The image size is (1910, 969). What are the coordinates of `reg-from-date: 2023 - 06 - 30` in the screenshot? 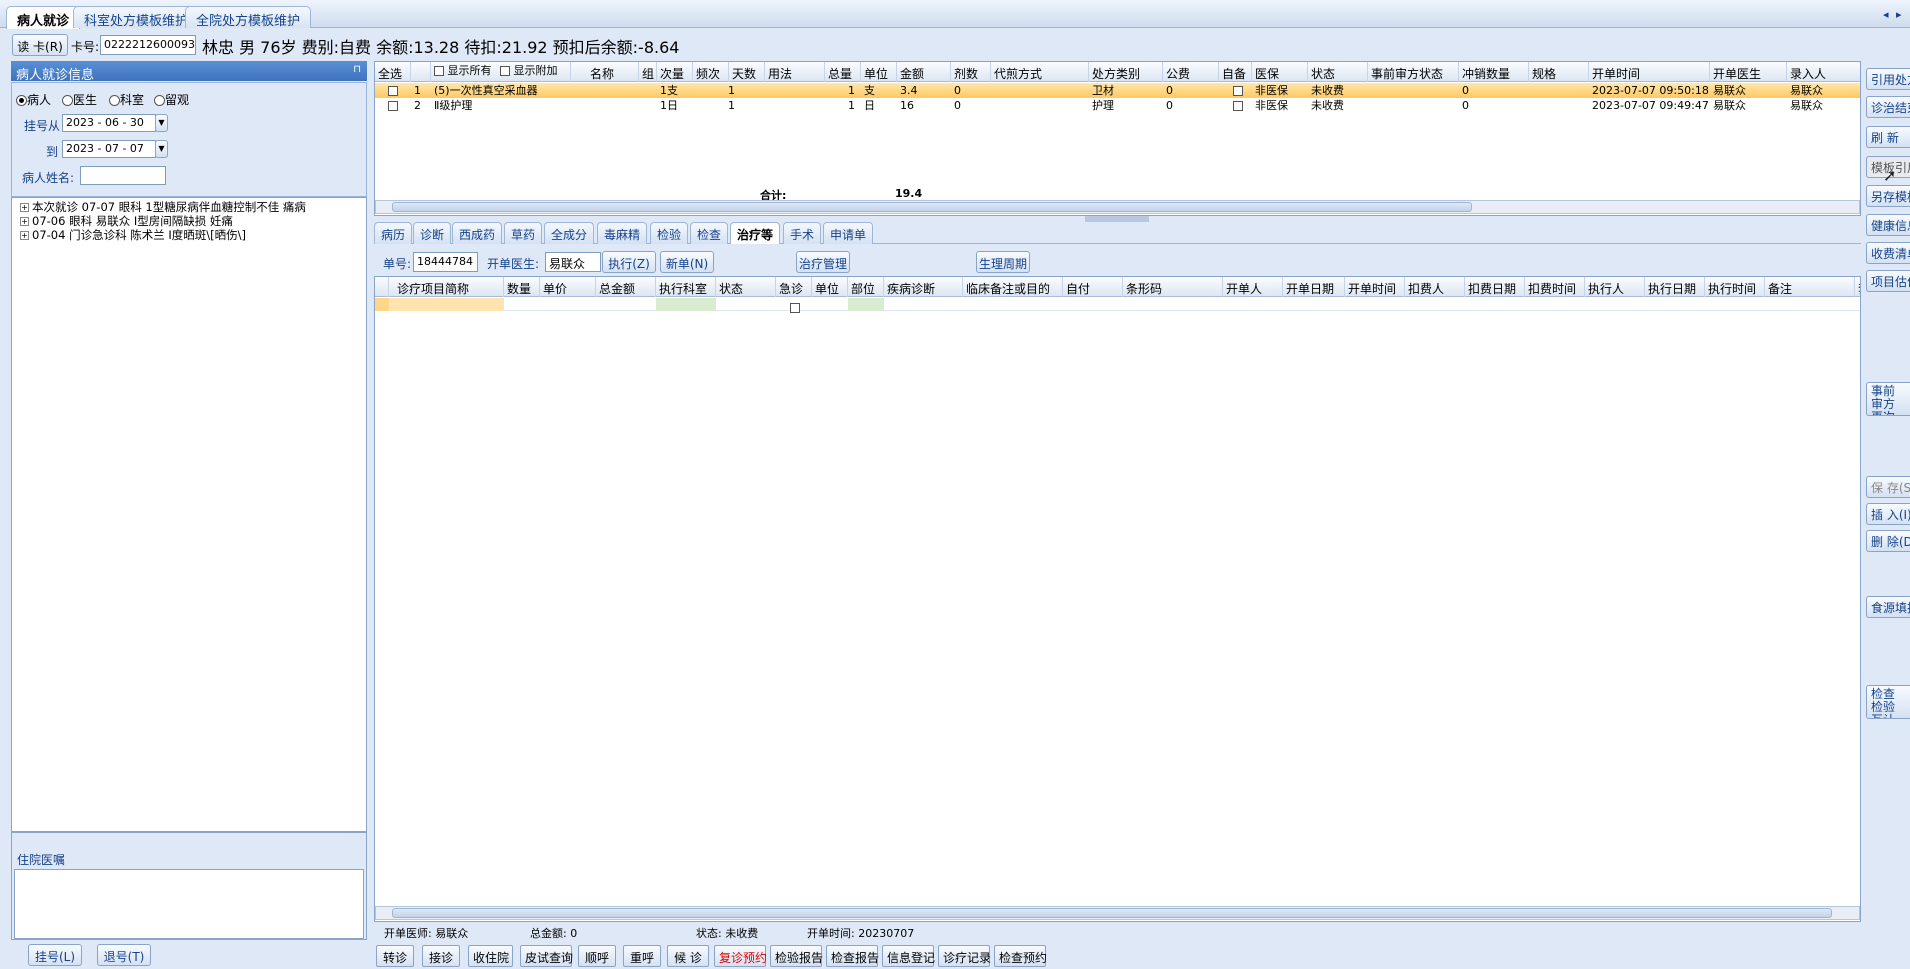 It's located at (109, 123).